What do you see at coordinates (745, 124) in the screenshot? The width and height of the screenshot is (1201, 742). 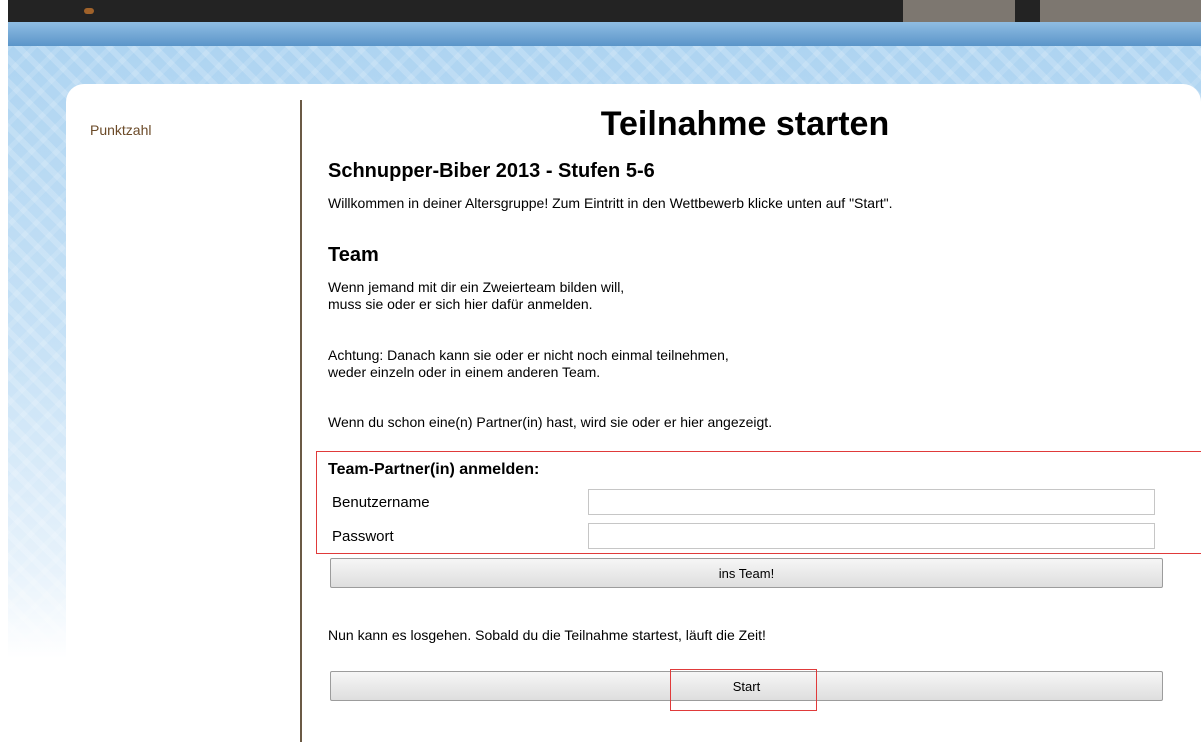 I see `page-title: Teilnahme starten` at bounding box center [745, 124].